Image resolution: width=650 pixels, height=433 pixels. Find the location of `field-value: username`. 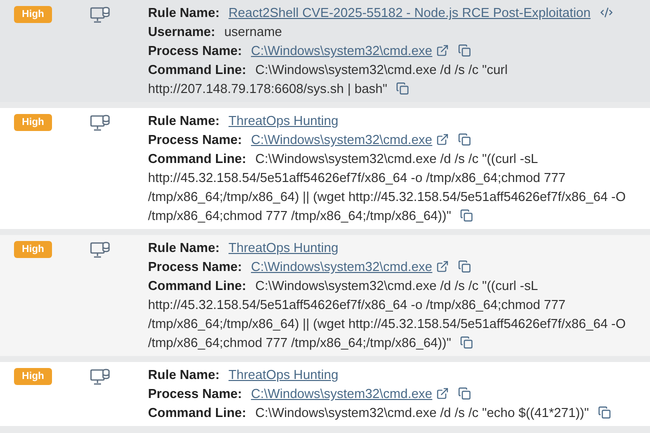

field-value: username is located at coordinates (253, 31).